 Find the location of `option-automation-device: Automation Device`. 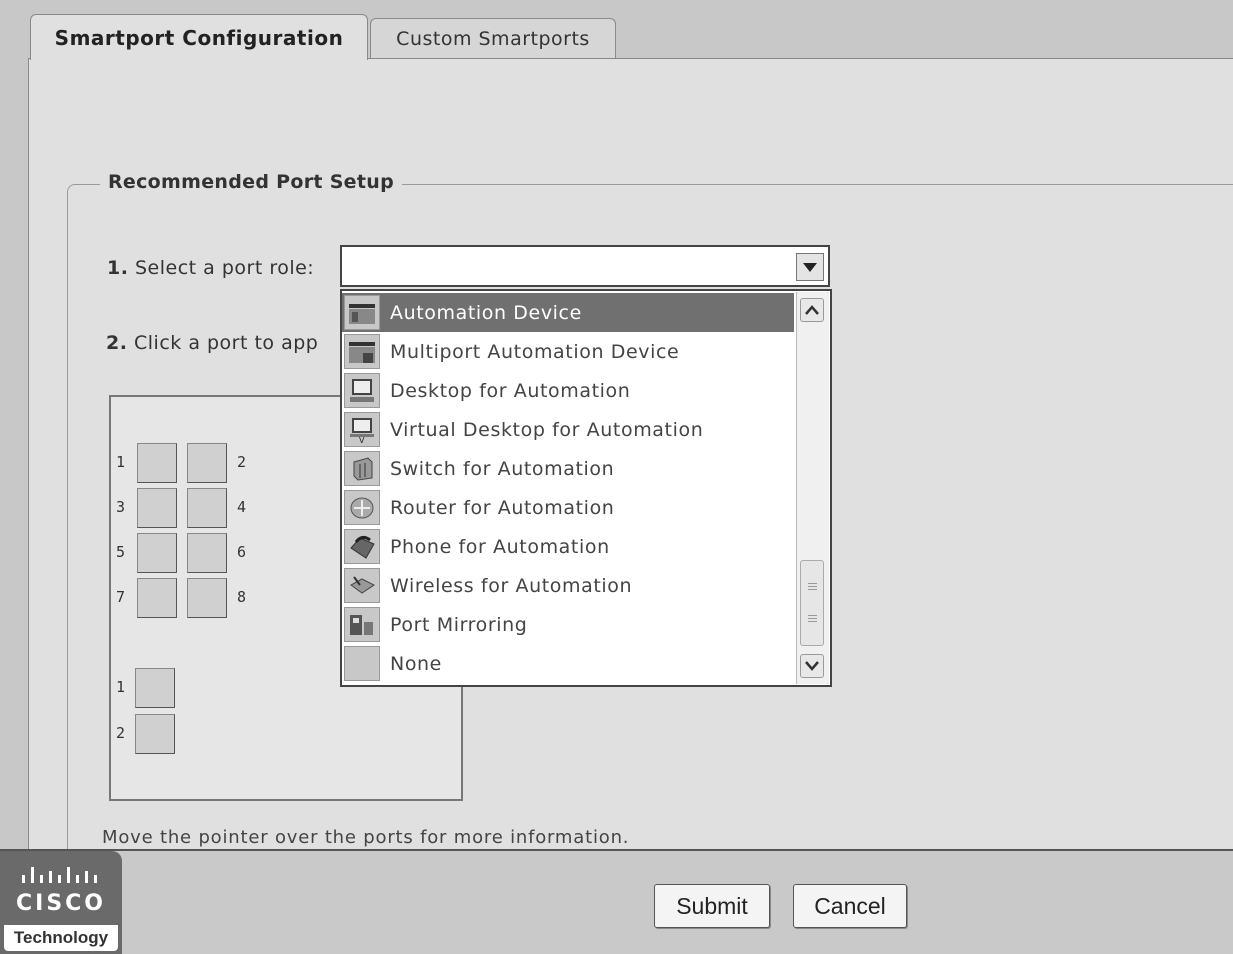

option-automation-device: Automation Device is located at coordinates (568, 312).